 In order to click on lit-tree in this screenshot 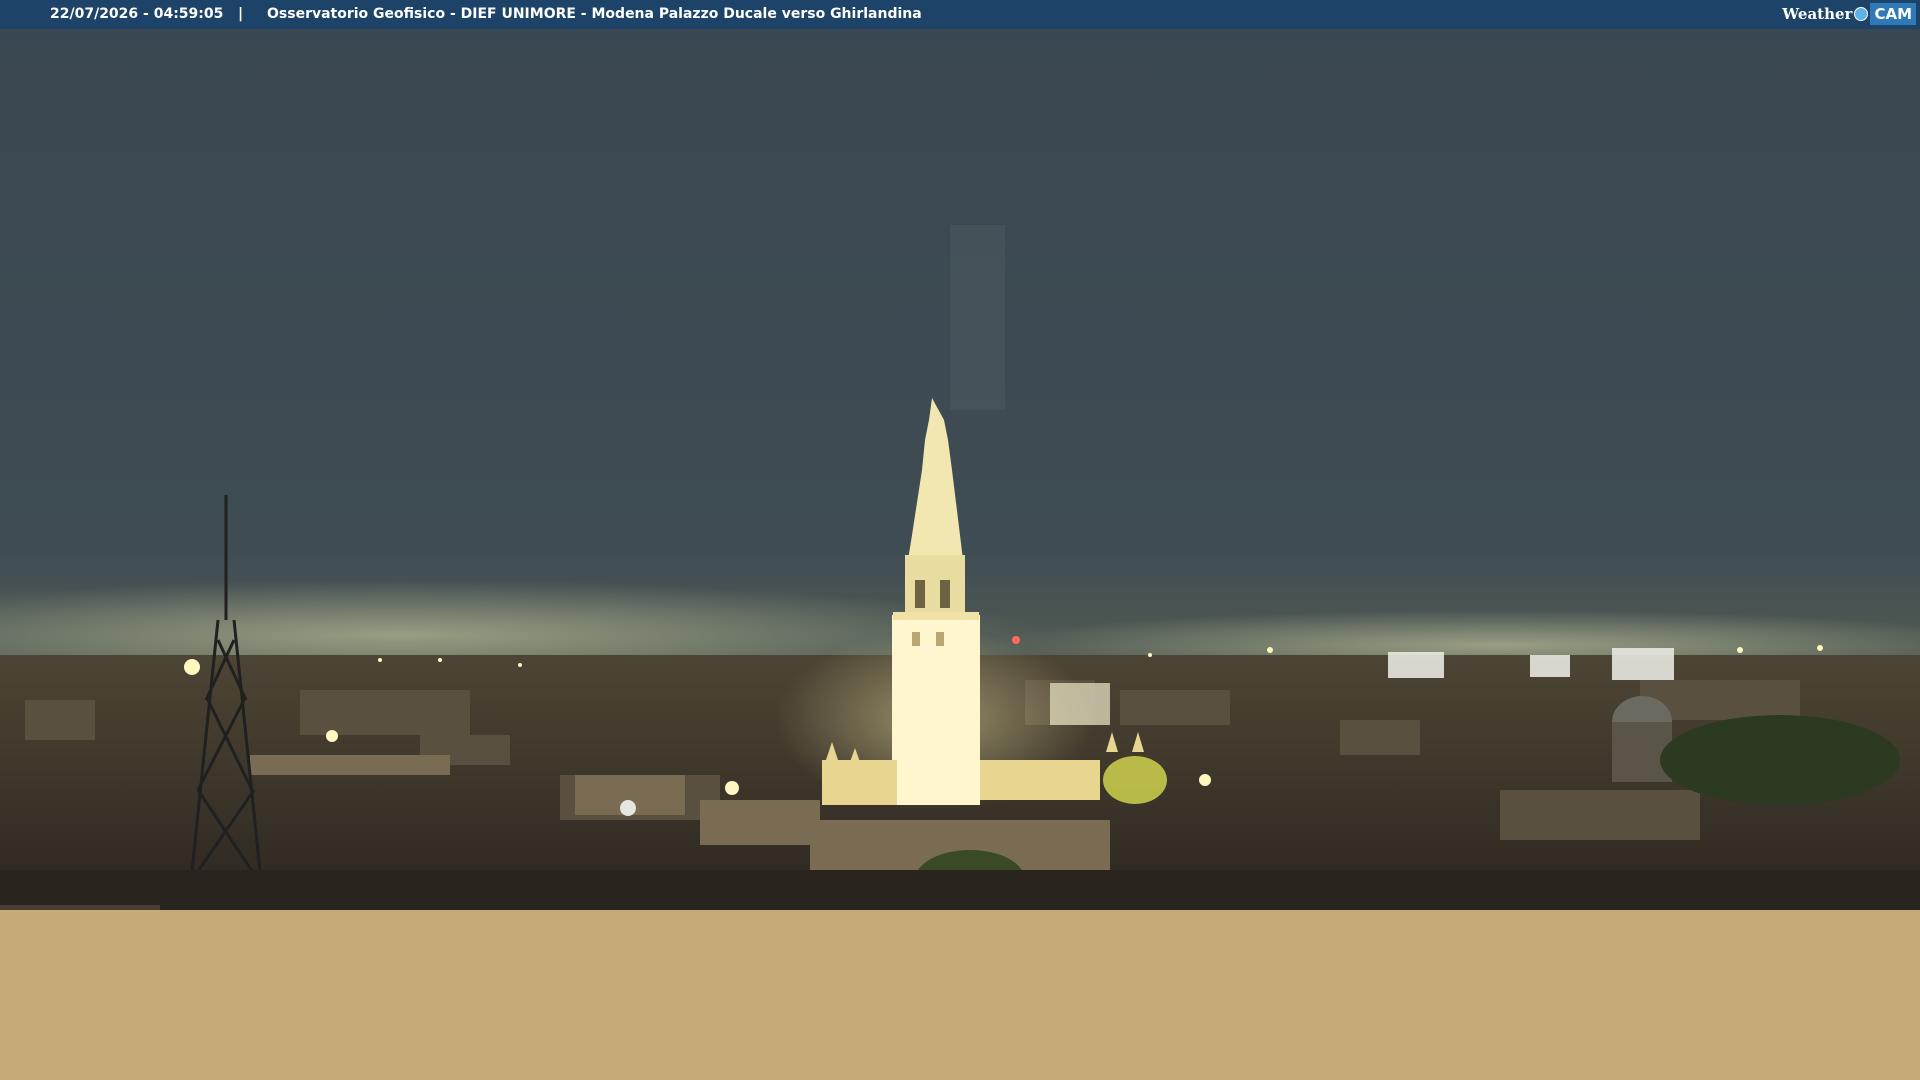, I will do `click(1135, 780)`.